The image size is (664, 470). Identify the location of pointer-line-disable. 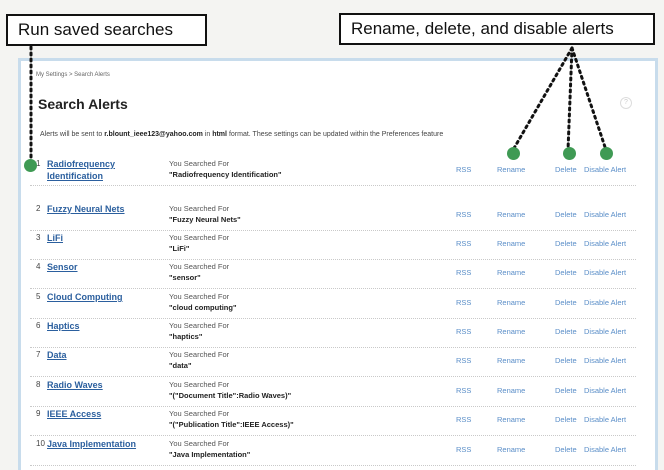
(589, 99).